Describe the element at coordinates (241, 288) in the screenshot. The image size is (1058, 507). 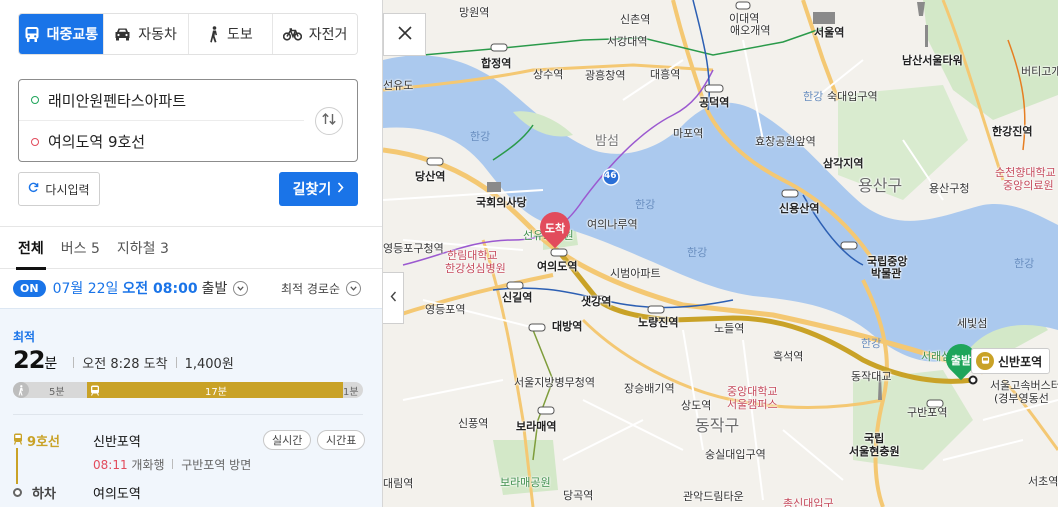
I see `departure-dropdown-icon` at that location.